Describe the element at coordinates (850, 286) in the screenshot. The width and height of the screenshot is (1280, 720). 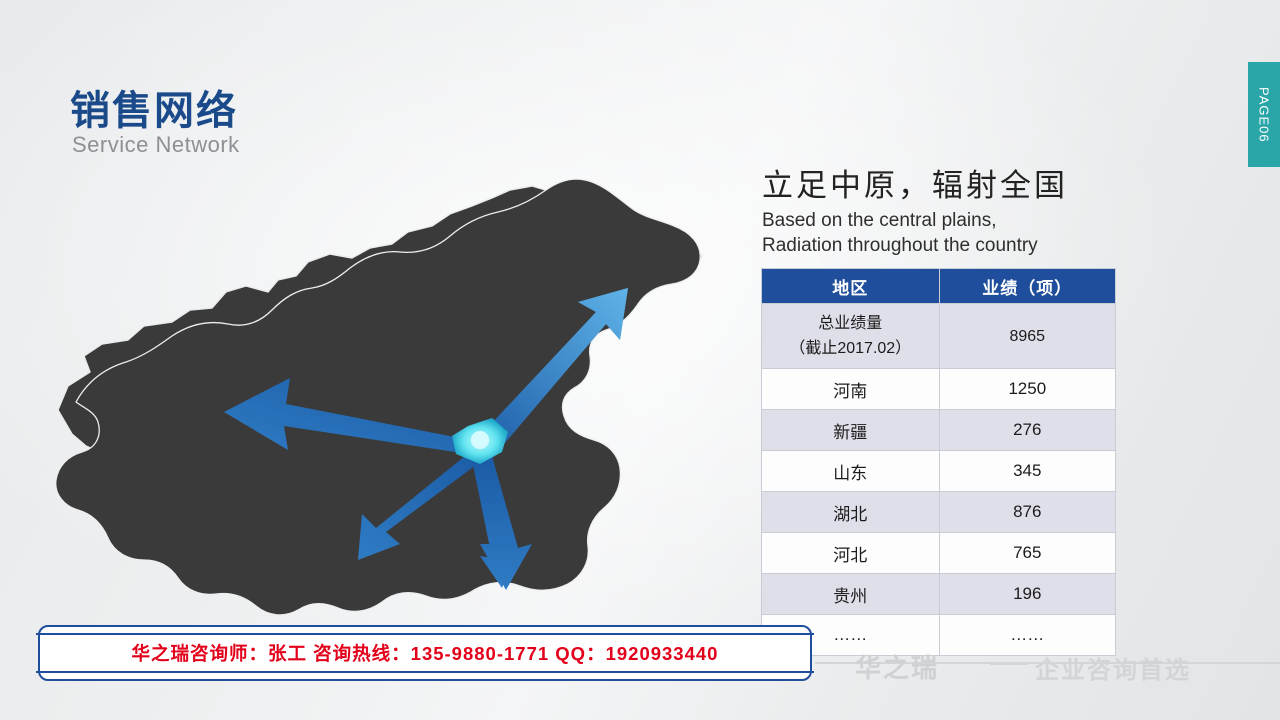
I see `table-header-region: 地区` at that location.